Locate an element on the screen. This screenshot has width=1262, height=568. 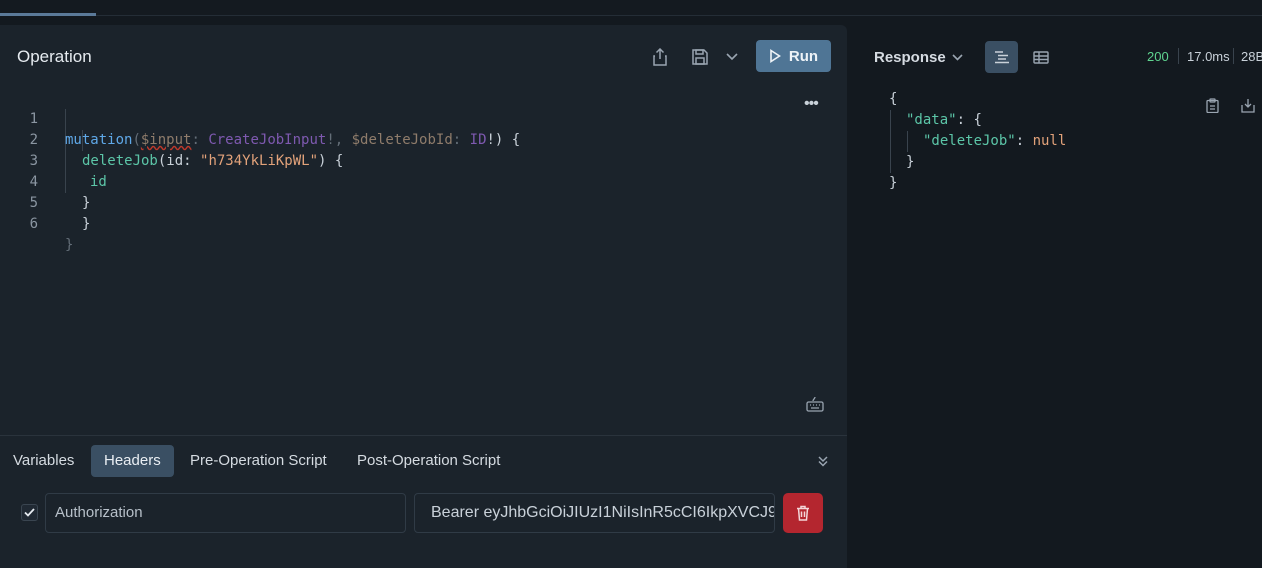
json-key: "data" is located at coordinates (931, 120).